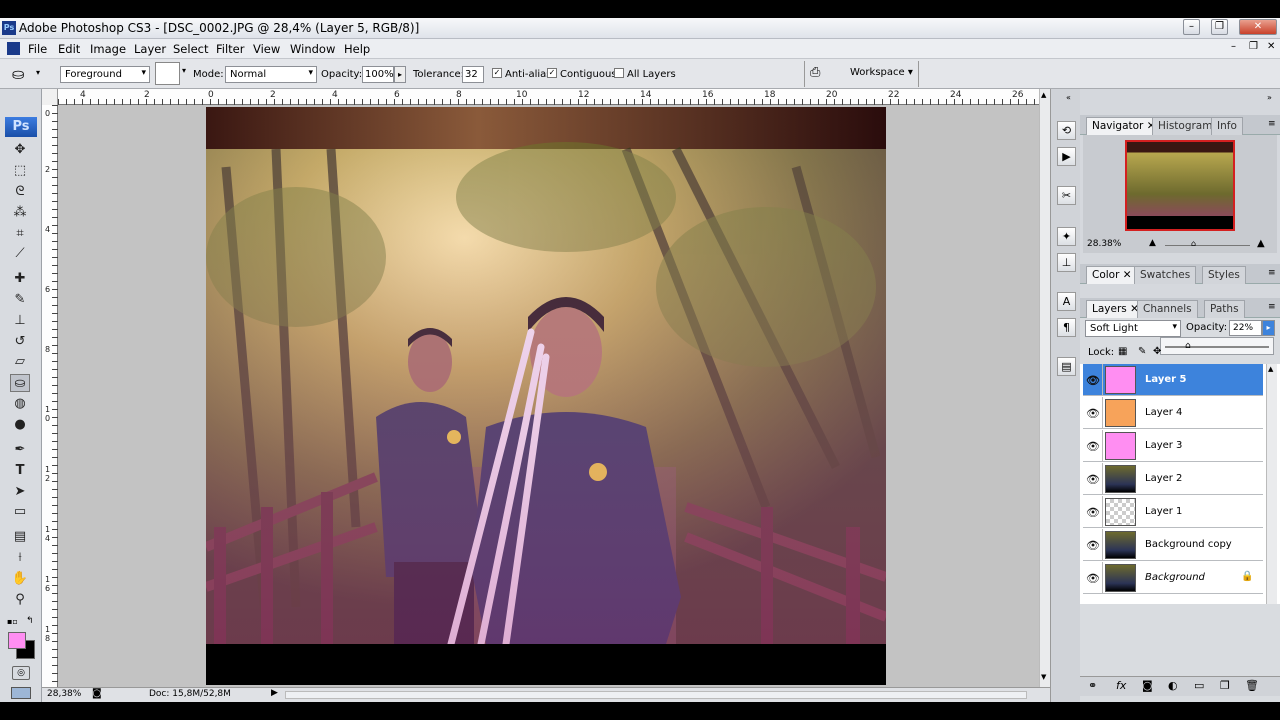 Image resolution: width=1280 pixels, height=720 pixels. Describe the element at coordinates (37, 49) in the screenshot. I see `menu-file: File` at that location.